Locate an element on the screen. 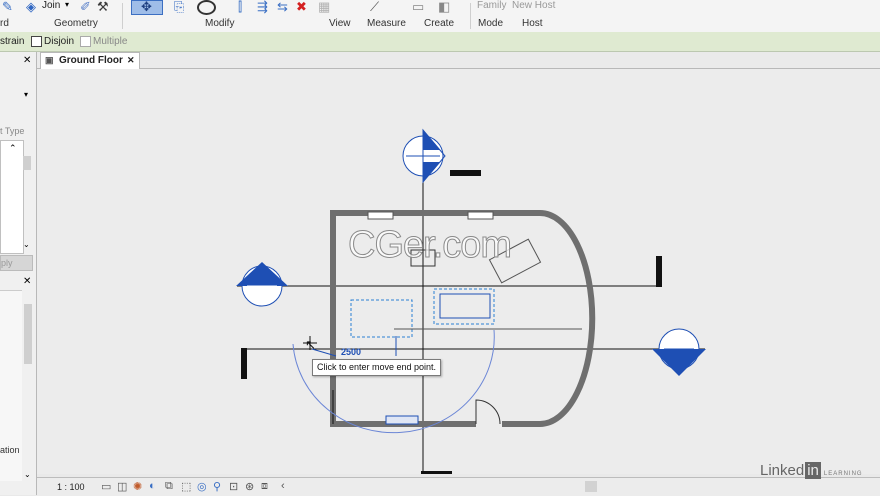 This screenshot has height=496, width=880. browser-item-label: ation is located at coordinates (10, 450).